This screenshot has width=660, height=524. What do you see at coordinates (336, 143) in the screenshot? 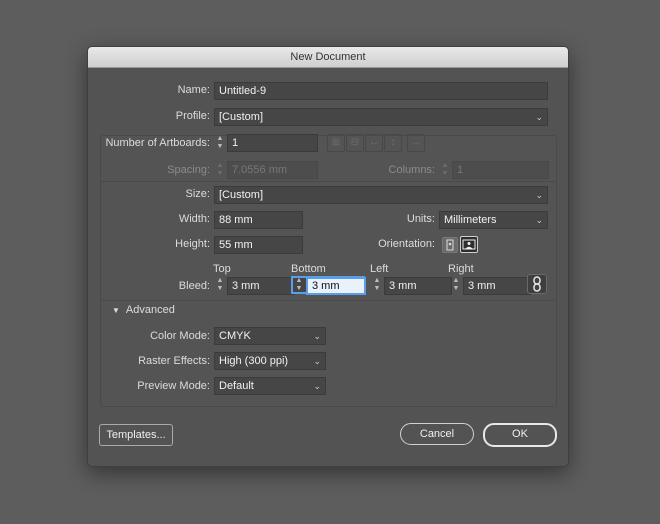
I see `grid-by-row-icon: ⊞` at bounding box center [336, 143].